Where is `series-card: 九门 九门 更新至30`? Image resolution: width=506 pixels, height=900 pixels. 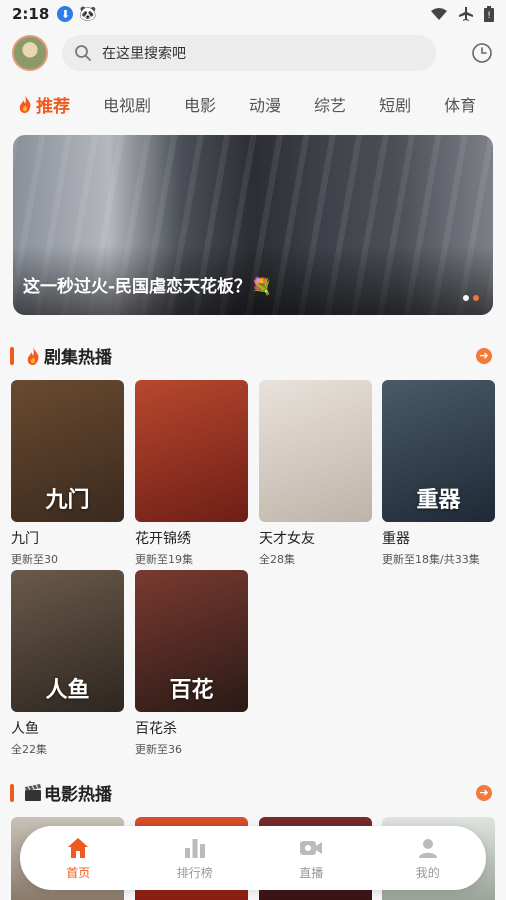 series-card: 九门 九门 更新至30 is located at coordinates (67, 473).